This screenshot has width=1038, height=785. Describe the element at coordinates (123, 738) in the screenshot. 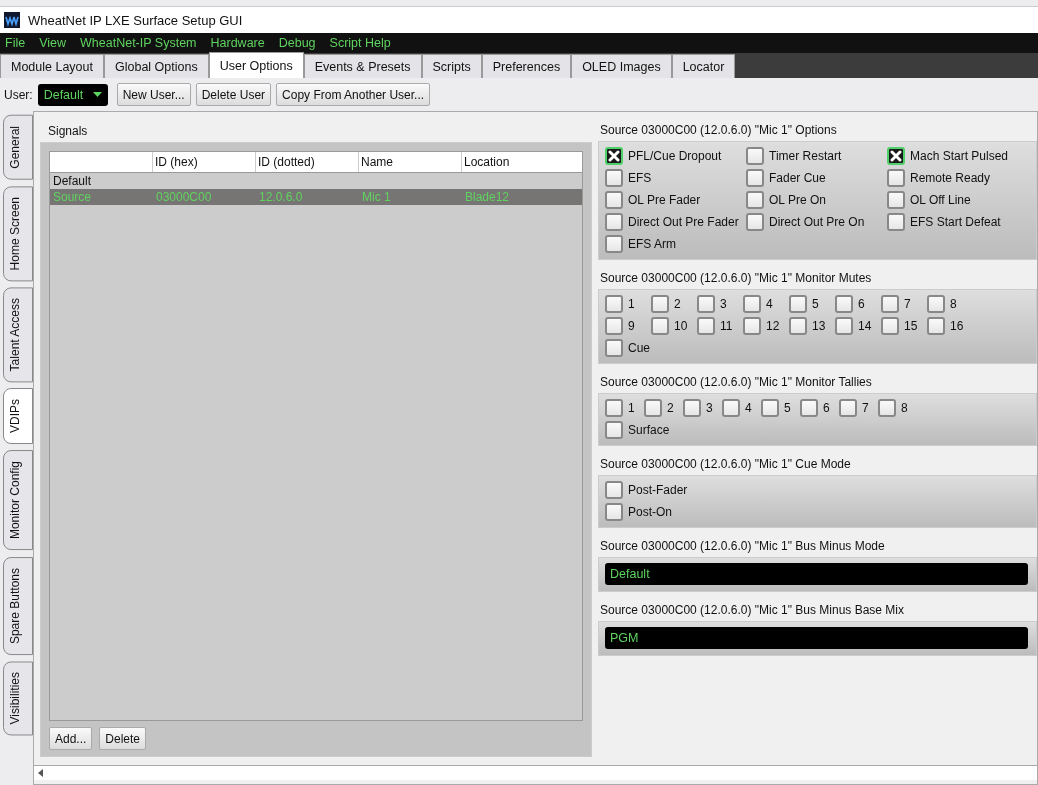

I see `signal-button: Delete` at that location.